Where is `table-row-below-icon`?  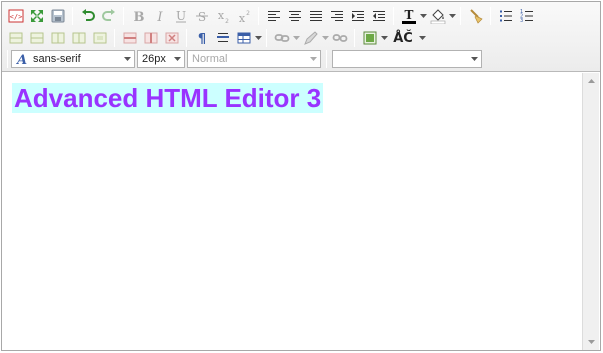 table-row-below-icon is located at coordinates (36, 38).